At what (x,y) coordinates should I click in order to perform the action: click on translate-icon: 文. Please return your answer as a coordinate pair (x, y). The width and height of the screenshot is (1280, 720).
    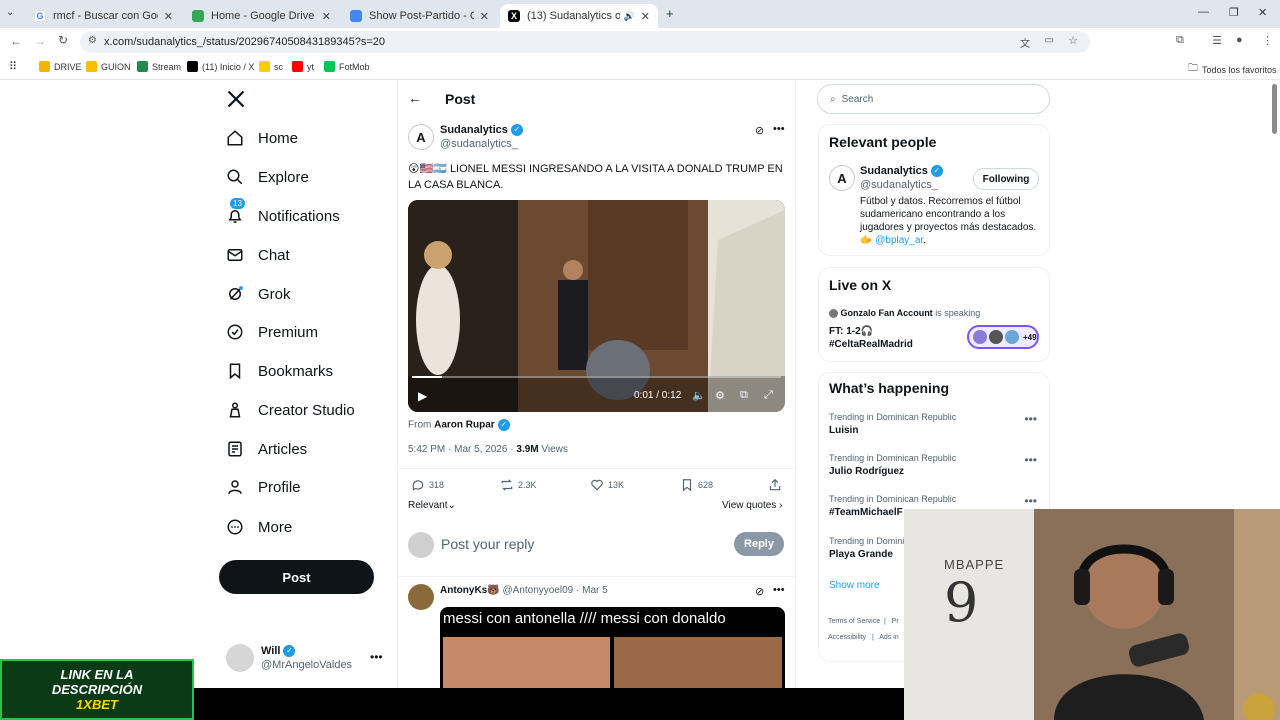
    Looking at the image, I should click on (1025, 42).